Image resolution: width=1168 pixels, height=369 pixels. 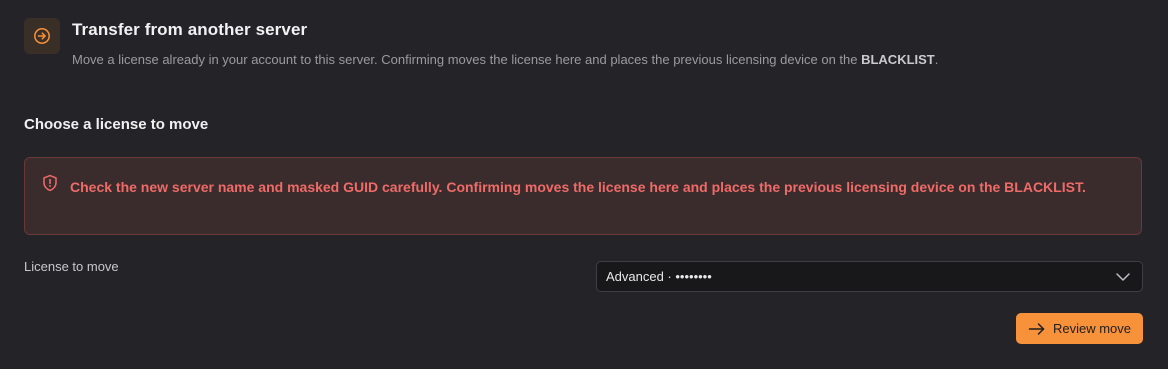 What do you see at coordinates (50, 183) in the screenshot?
I see `shield-alert-icon` at bounding box center [50, 183].